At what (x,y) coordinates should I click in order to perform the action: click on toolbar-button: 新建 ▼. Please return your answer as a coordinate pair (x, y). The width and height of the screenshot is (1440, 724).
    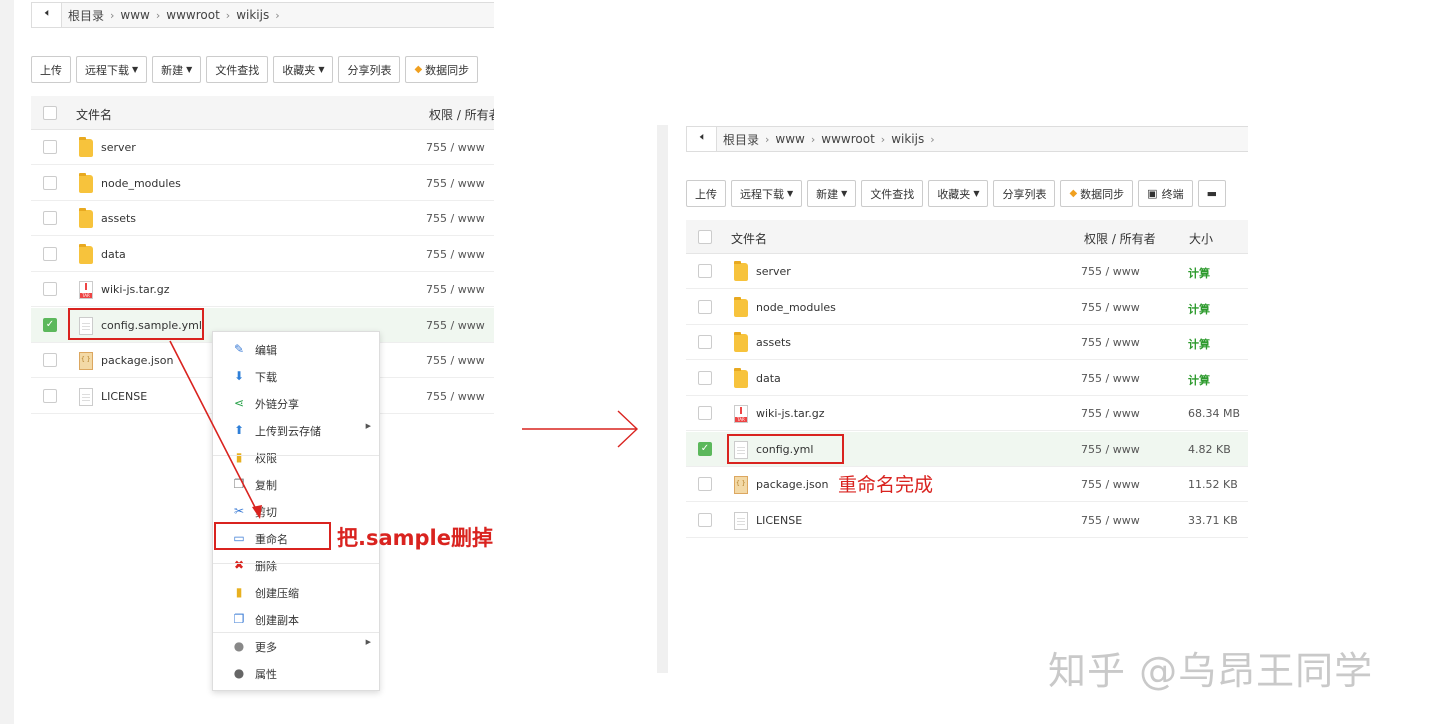
    Looking at the image, I should click on (832, 193).